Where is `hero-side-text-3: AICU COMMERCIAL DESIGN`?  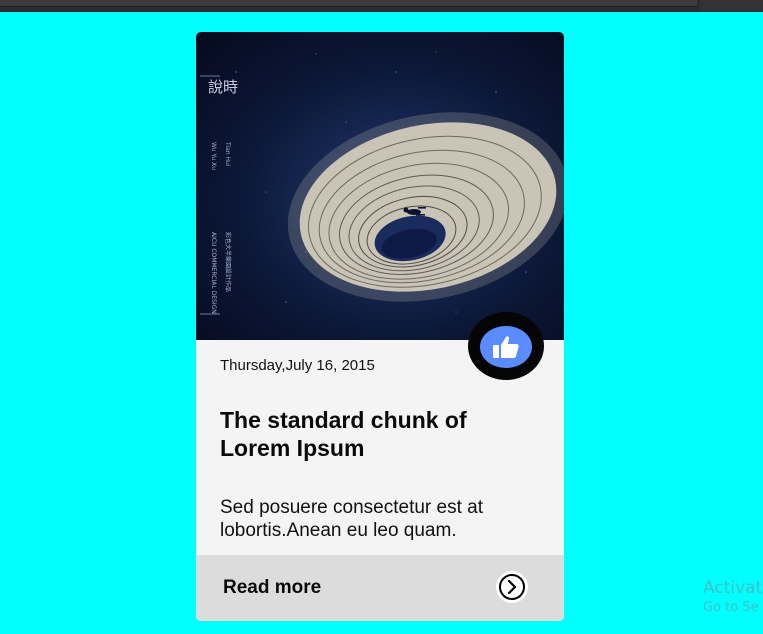
hero-side-text-3: AICU COMMERCIAL DESIGN is located at coordinates (213, 273).